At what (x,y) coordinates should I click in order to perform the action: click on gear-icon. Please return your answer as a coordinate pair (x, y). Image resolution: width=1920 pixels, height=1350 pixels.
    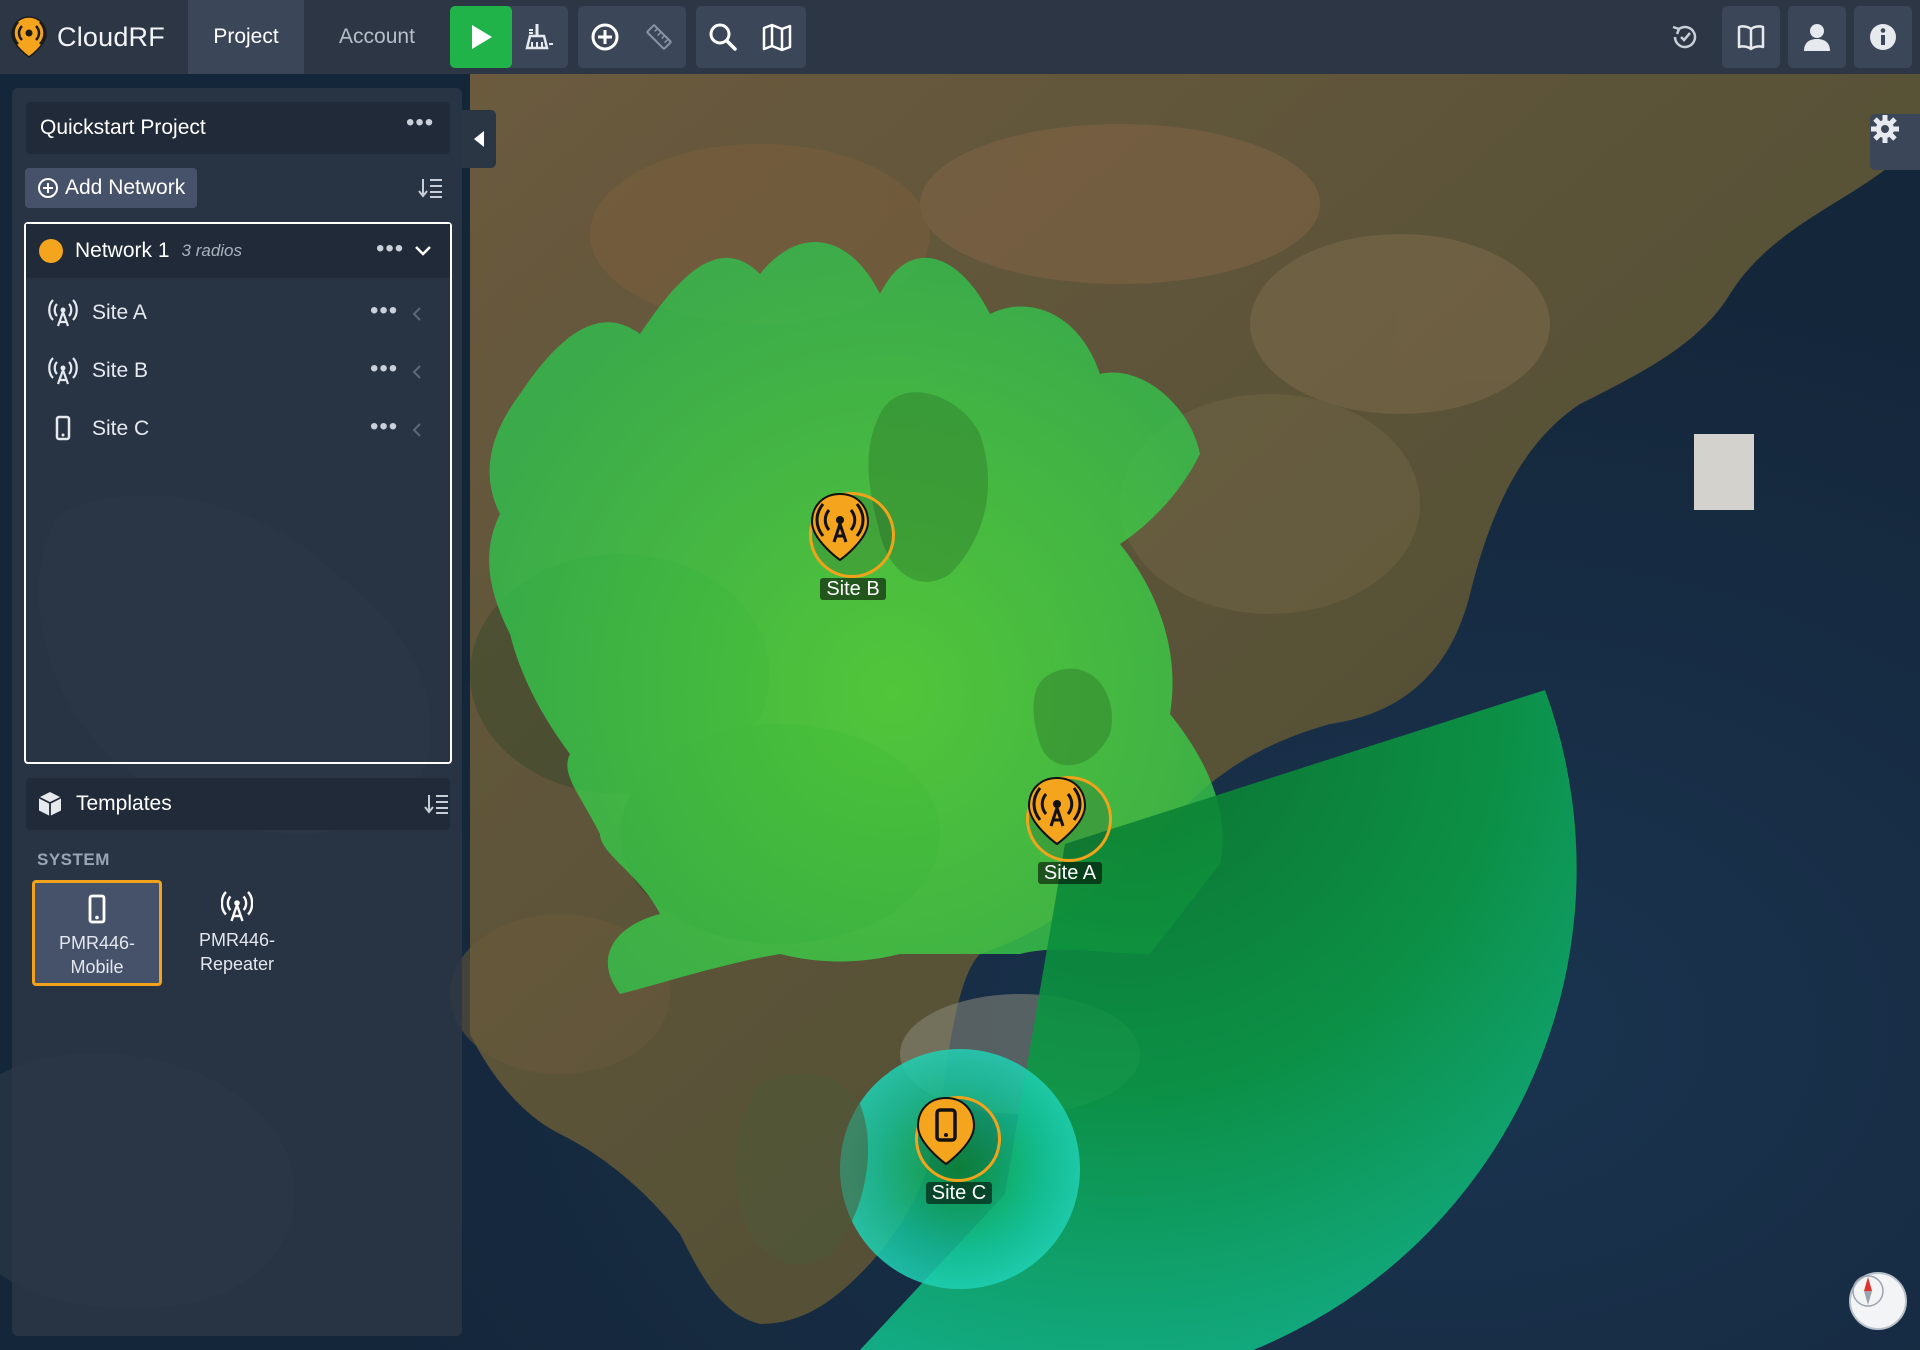
    Looking at the image, I should click on (1885, 129).